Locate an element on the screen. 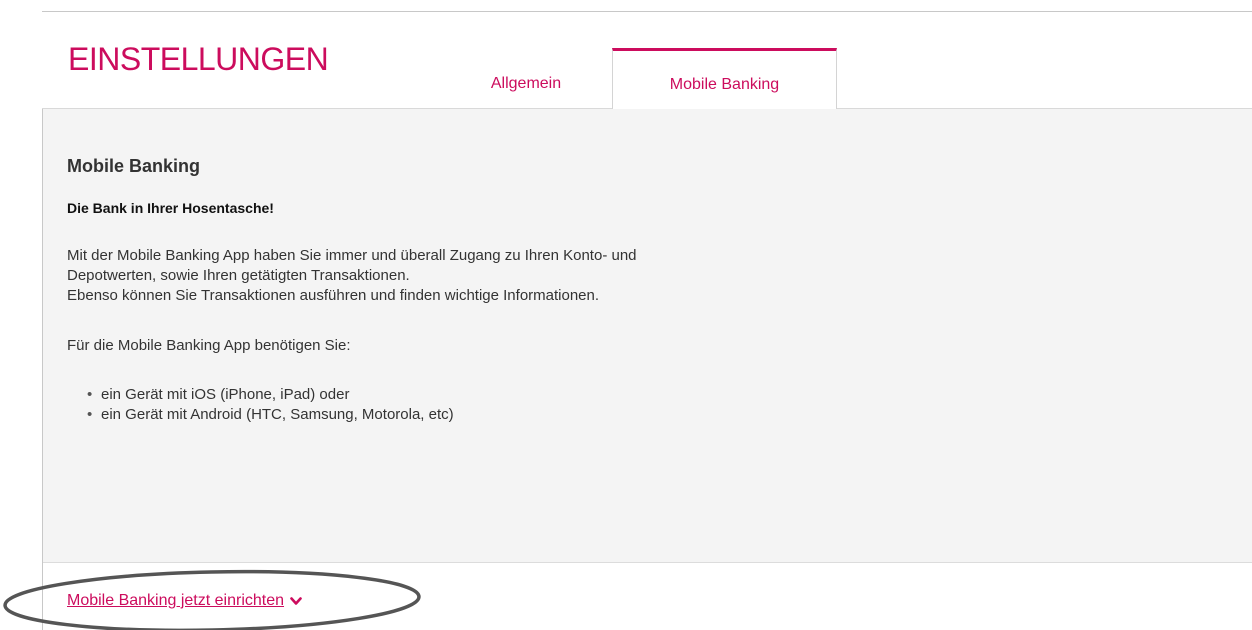  list-item: • ein Gerät mit iOS (iPhone, iPad) oder is located at coordinates (270, 395).